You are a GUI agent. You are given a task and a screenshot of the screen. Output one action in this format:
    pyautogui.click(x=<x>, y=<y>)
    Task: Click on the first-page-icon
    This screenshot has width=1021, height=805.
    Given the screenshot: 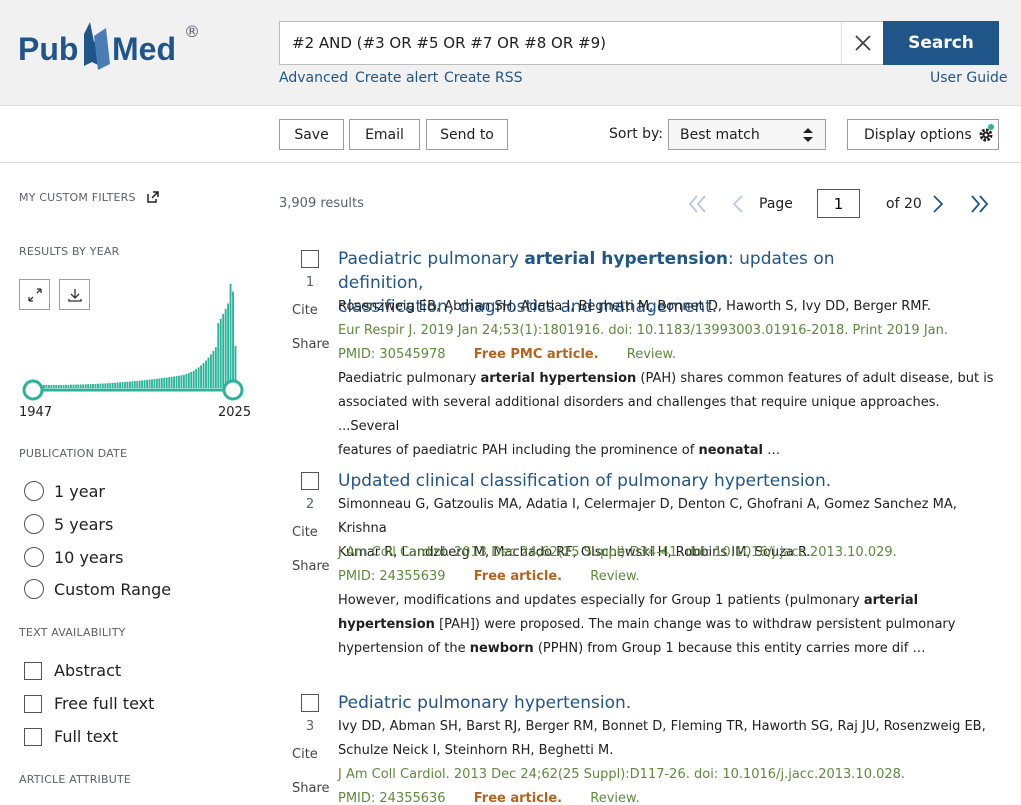 What is the action you would take?
    pyautogui.click(x=698, y=204)
    